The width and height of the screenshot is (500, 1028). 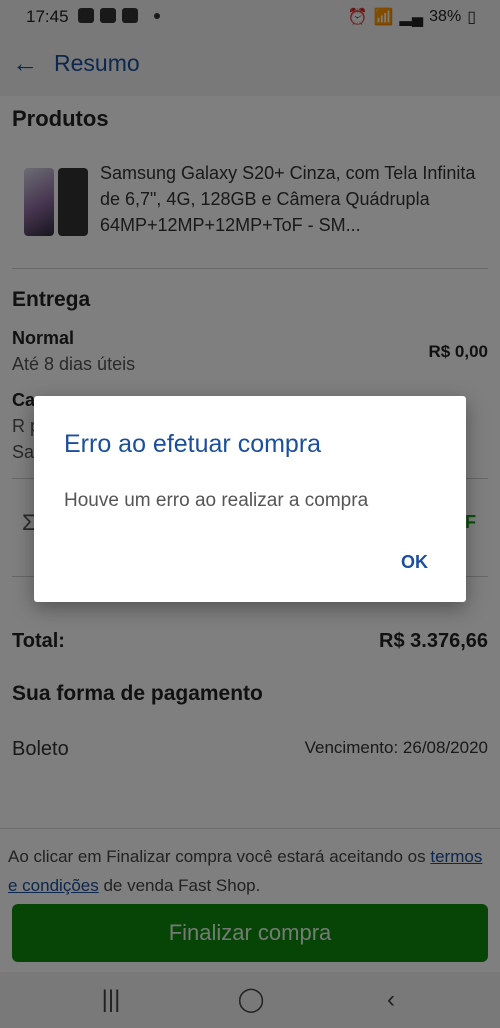 I want to click on dialog-ok-button: OK, so click(x=414, y=562).